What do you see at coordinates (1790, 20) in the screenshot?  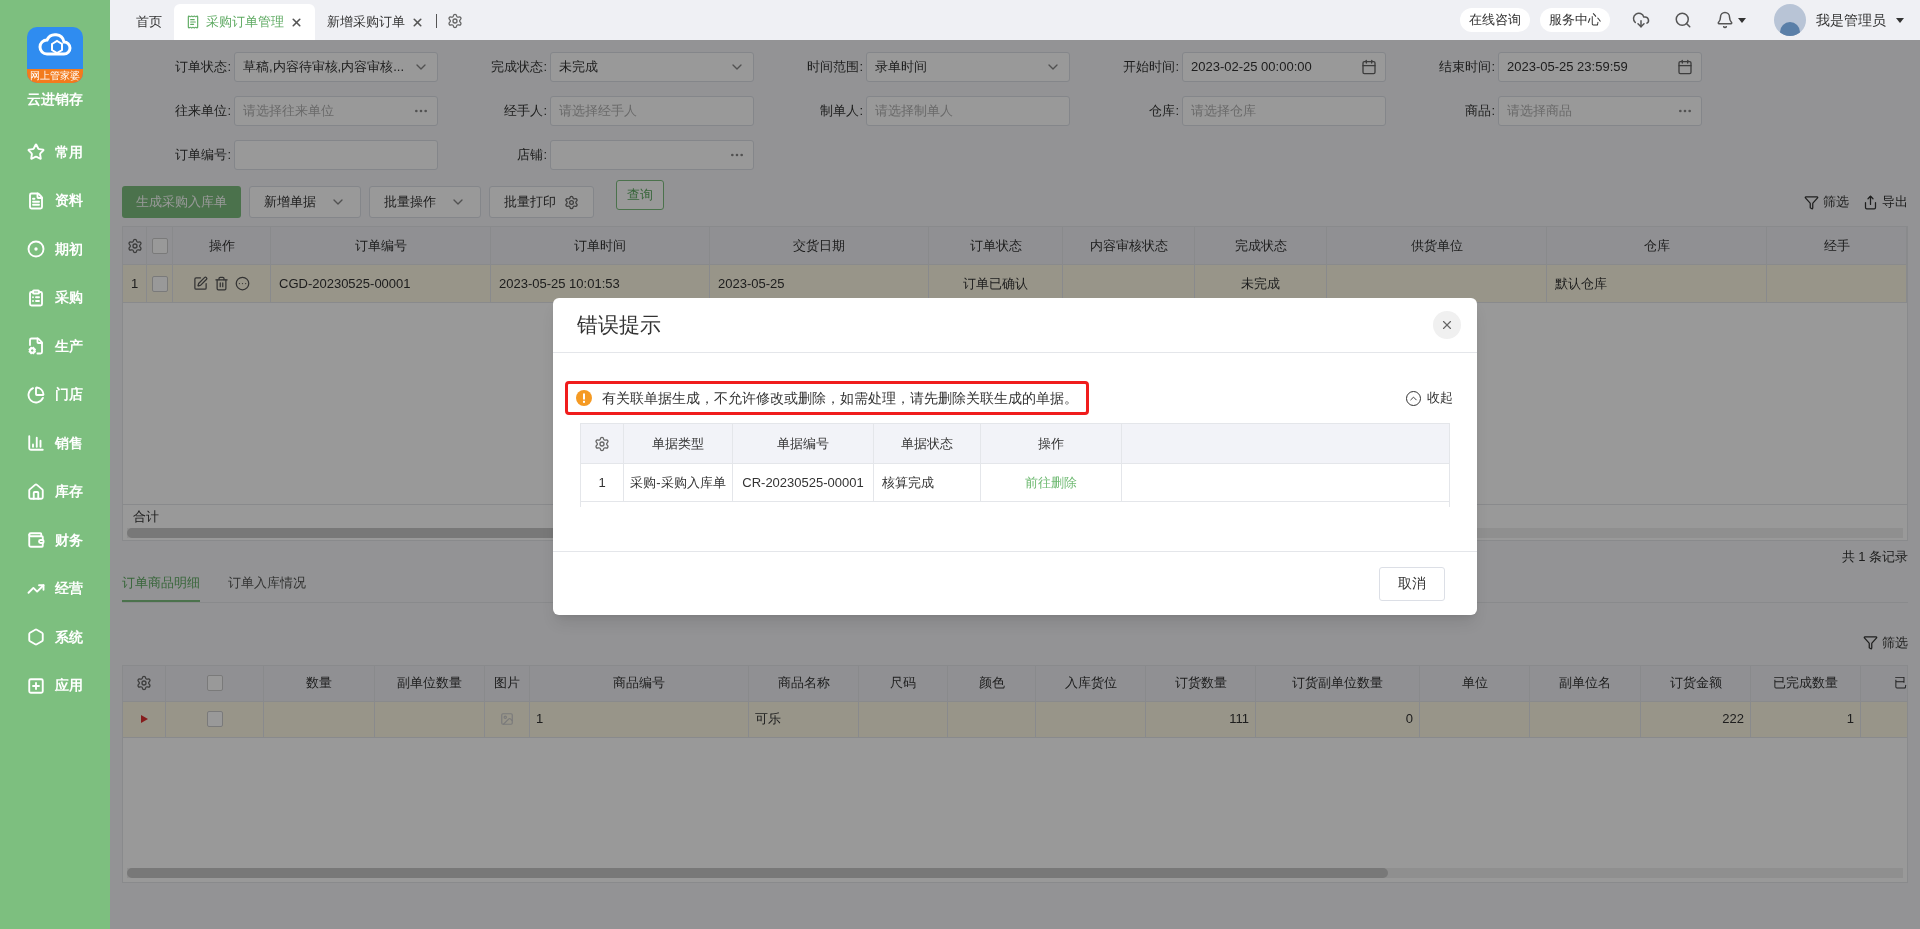 I see `avatar` at bounding box center [1790, 20].